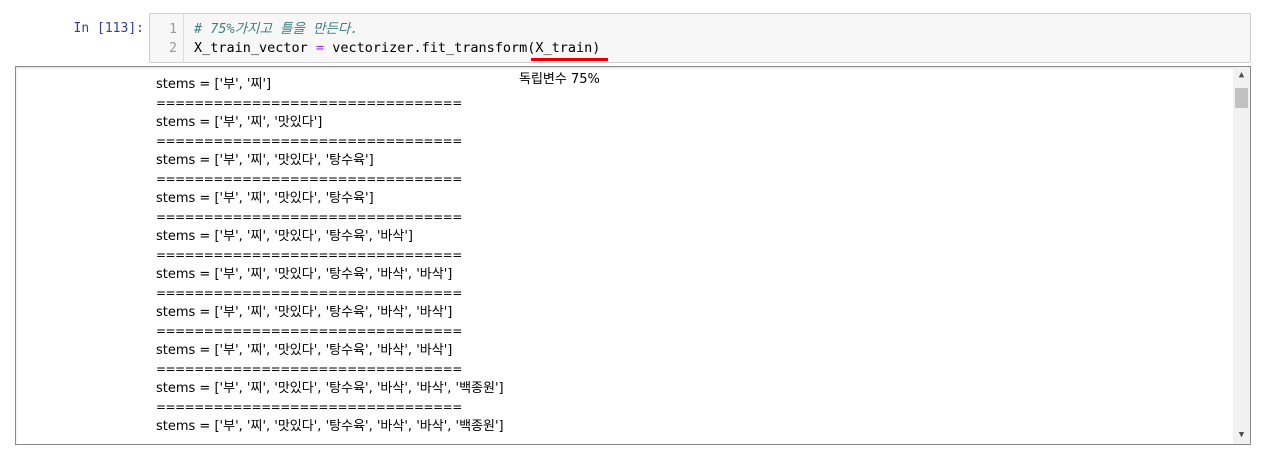  I want to click on line-number: 1, so click(173, 29).